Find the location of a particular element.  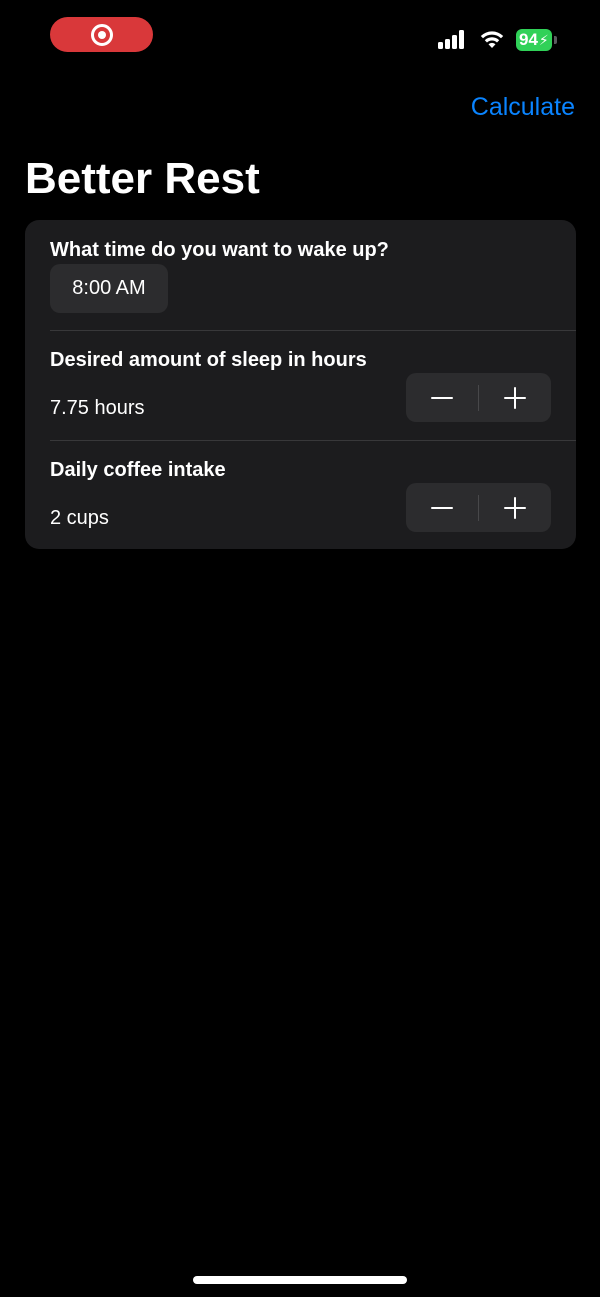

battery-level-badge: 94 ⚡ is located at coordinates (534, 40).